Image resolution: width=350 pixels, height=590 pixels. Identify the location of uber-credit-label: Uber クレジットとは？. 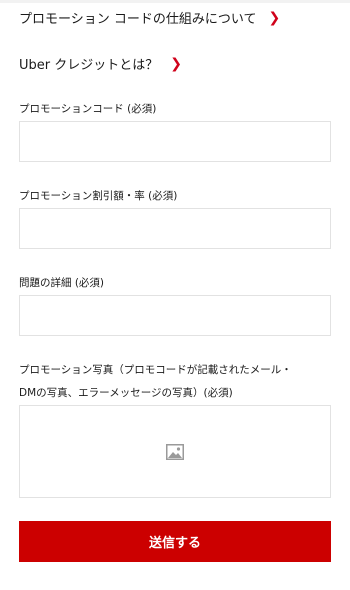
(89, 65).